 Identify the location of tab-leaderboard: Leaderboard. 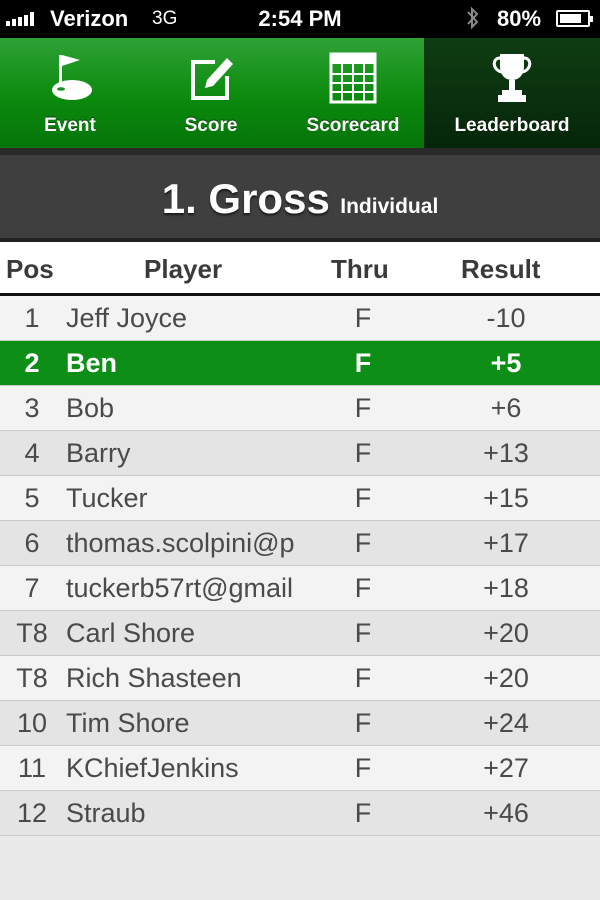
(512, 93).